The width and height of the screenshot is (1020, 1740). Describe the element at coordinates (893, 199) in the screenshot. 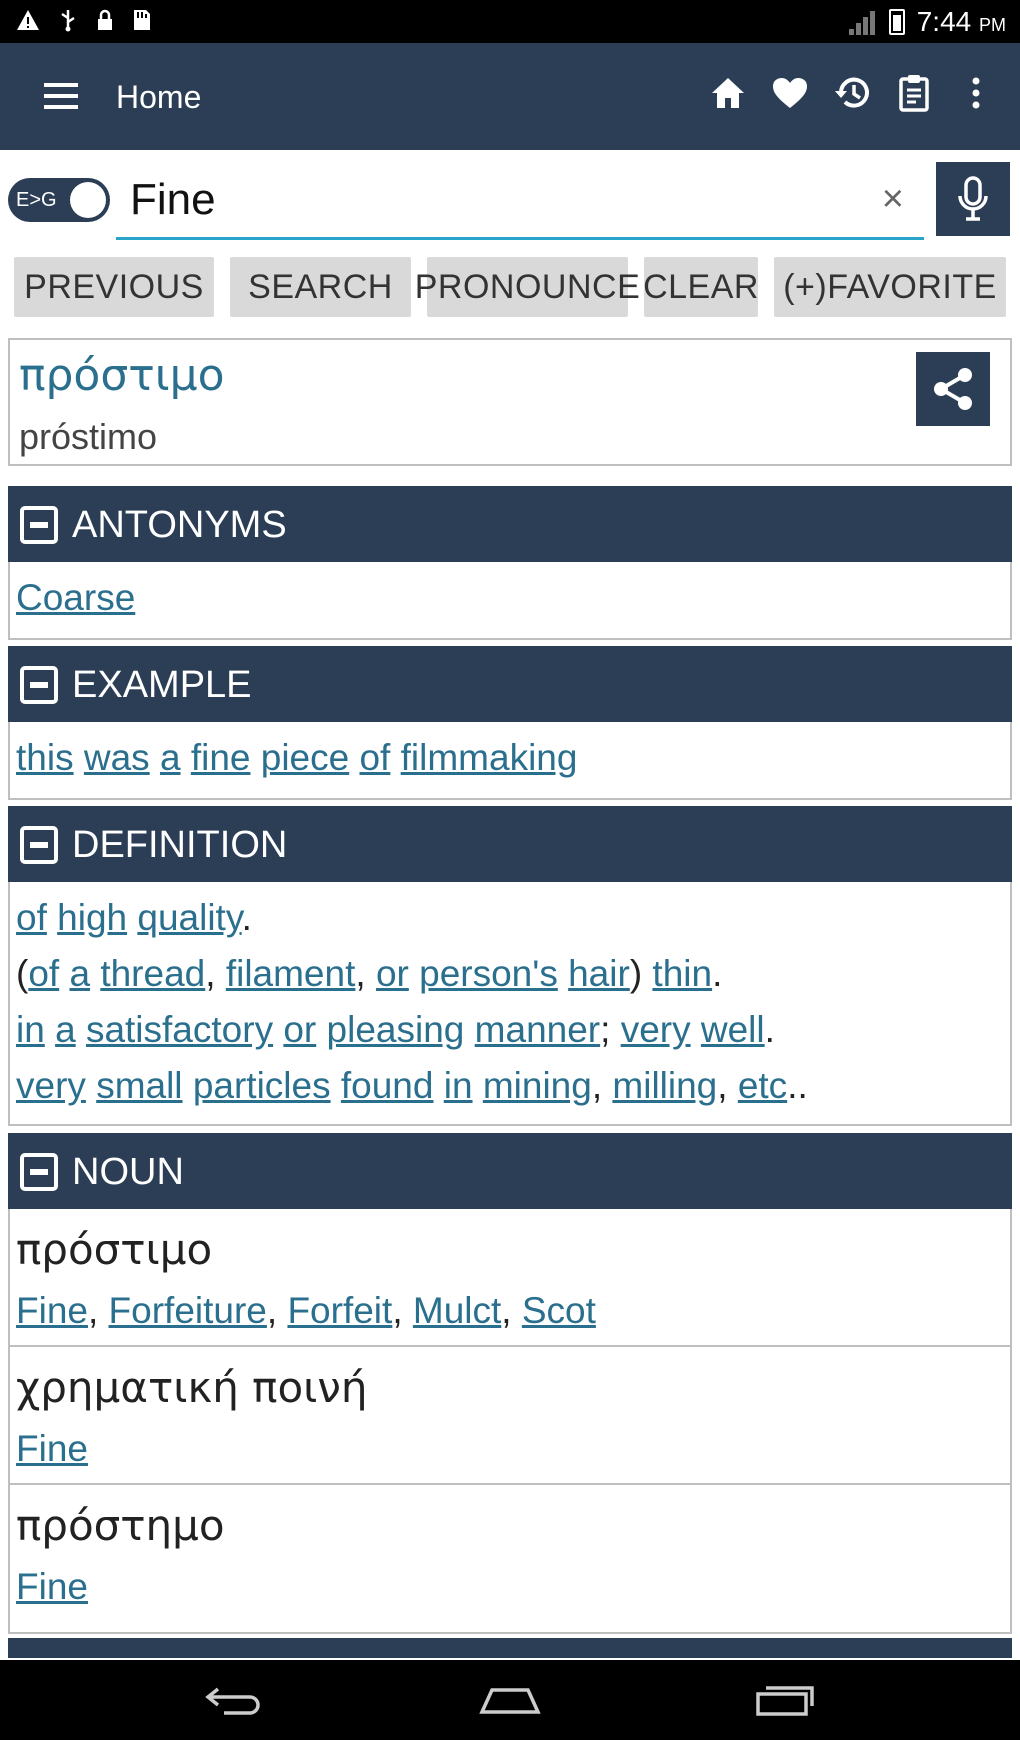

I see `clear-text-icon: ×` at that location.